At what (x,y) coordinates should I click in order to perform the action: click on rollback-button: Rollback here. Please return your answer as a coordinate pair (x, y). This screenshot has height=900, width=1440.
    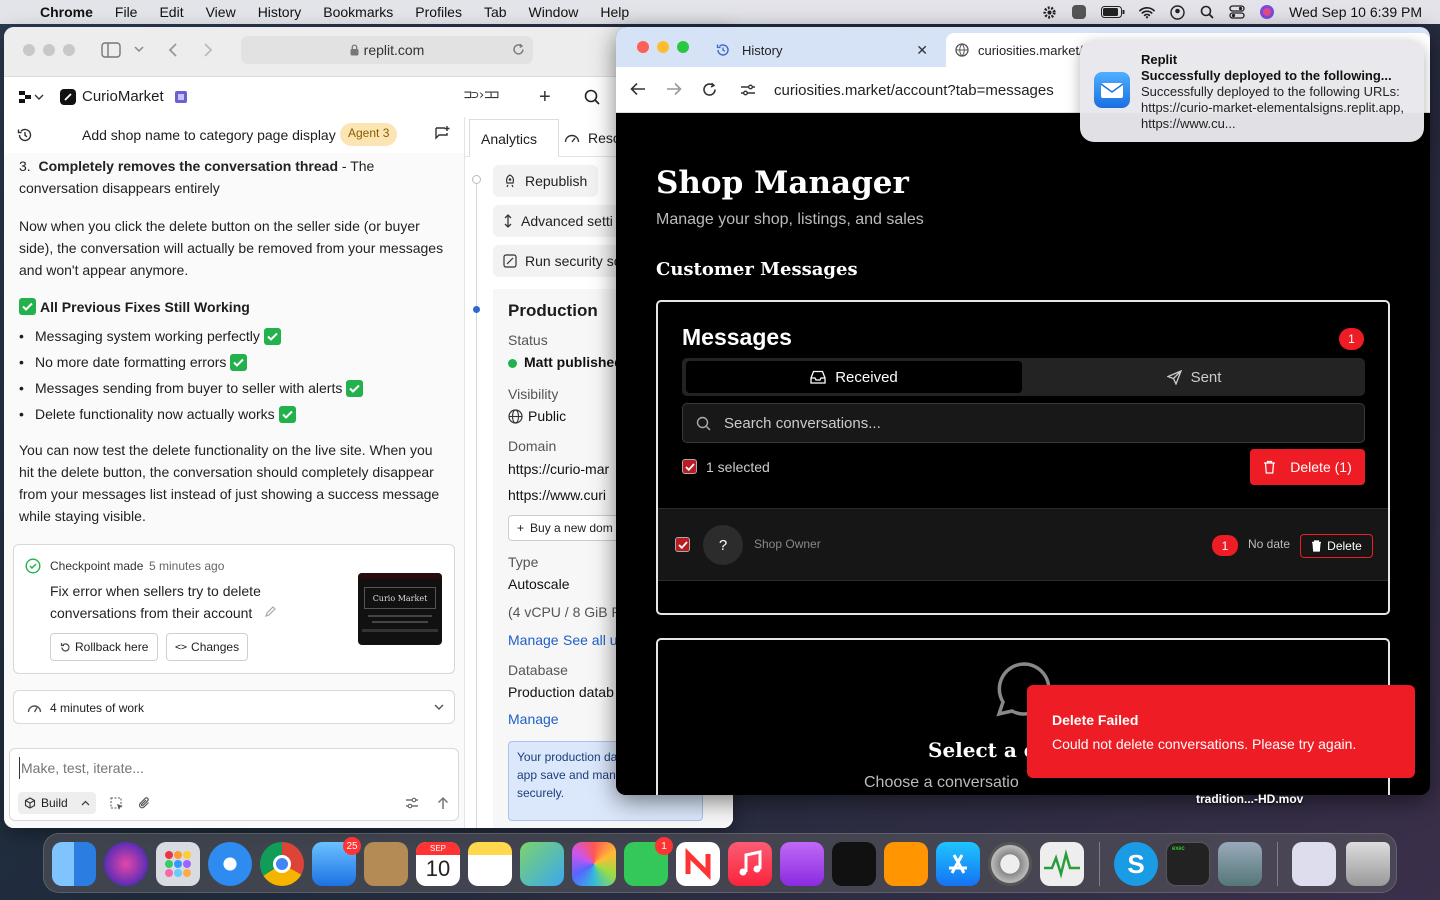
    Looking at the image, I should click on (104, 647).